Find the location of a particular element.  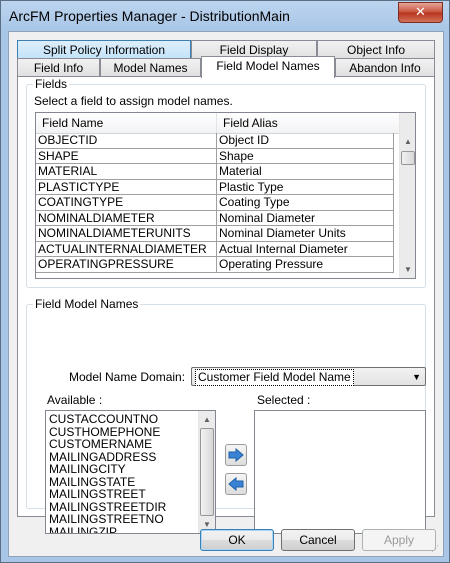

model-name-domain-label: Model Name Domain: is located at coordinates (127, 377).